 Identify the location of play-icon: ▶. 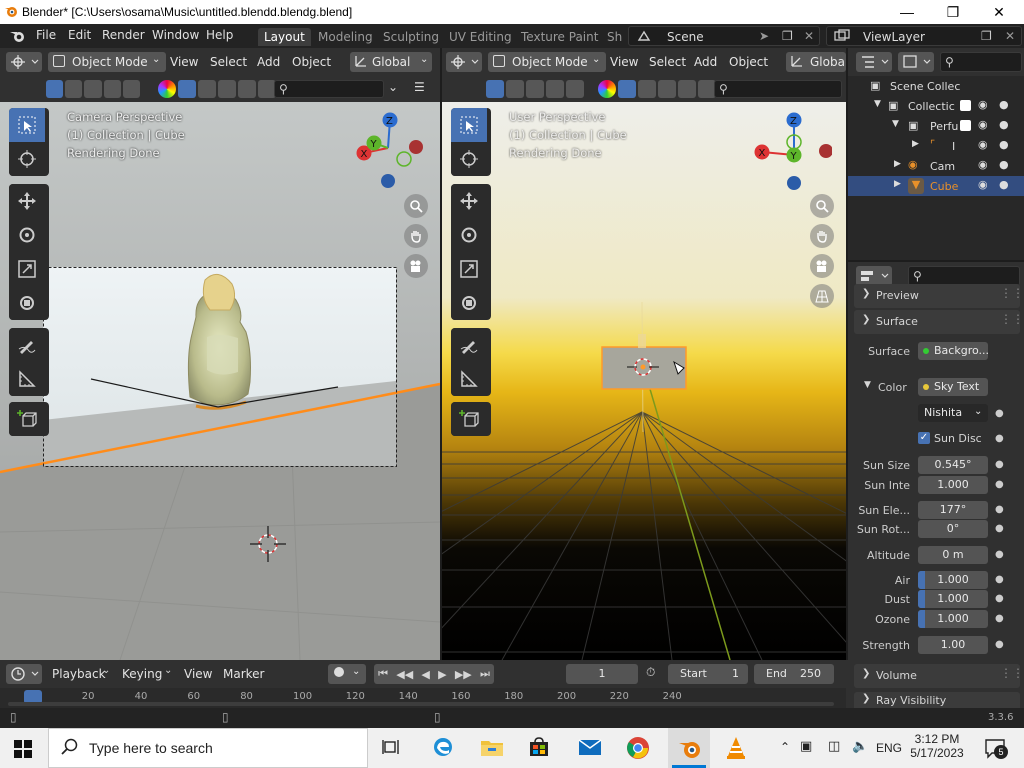
(442, 674).